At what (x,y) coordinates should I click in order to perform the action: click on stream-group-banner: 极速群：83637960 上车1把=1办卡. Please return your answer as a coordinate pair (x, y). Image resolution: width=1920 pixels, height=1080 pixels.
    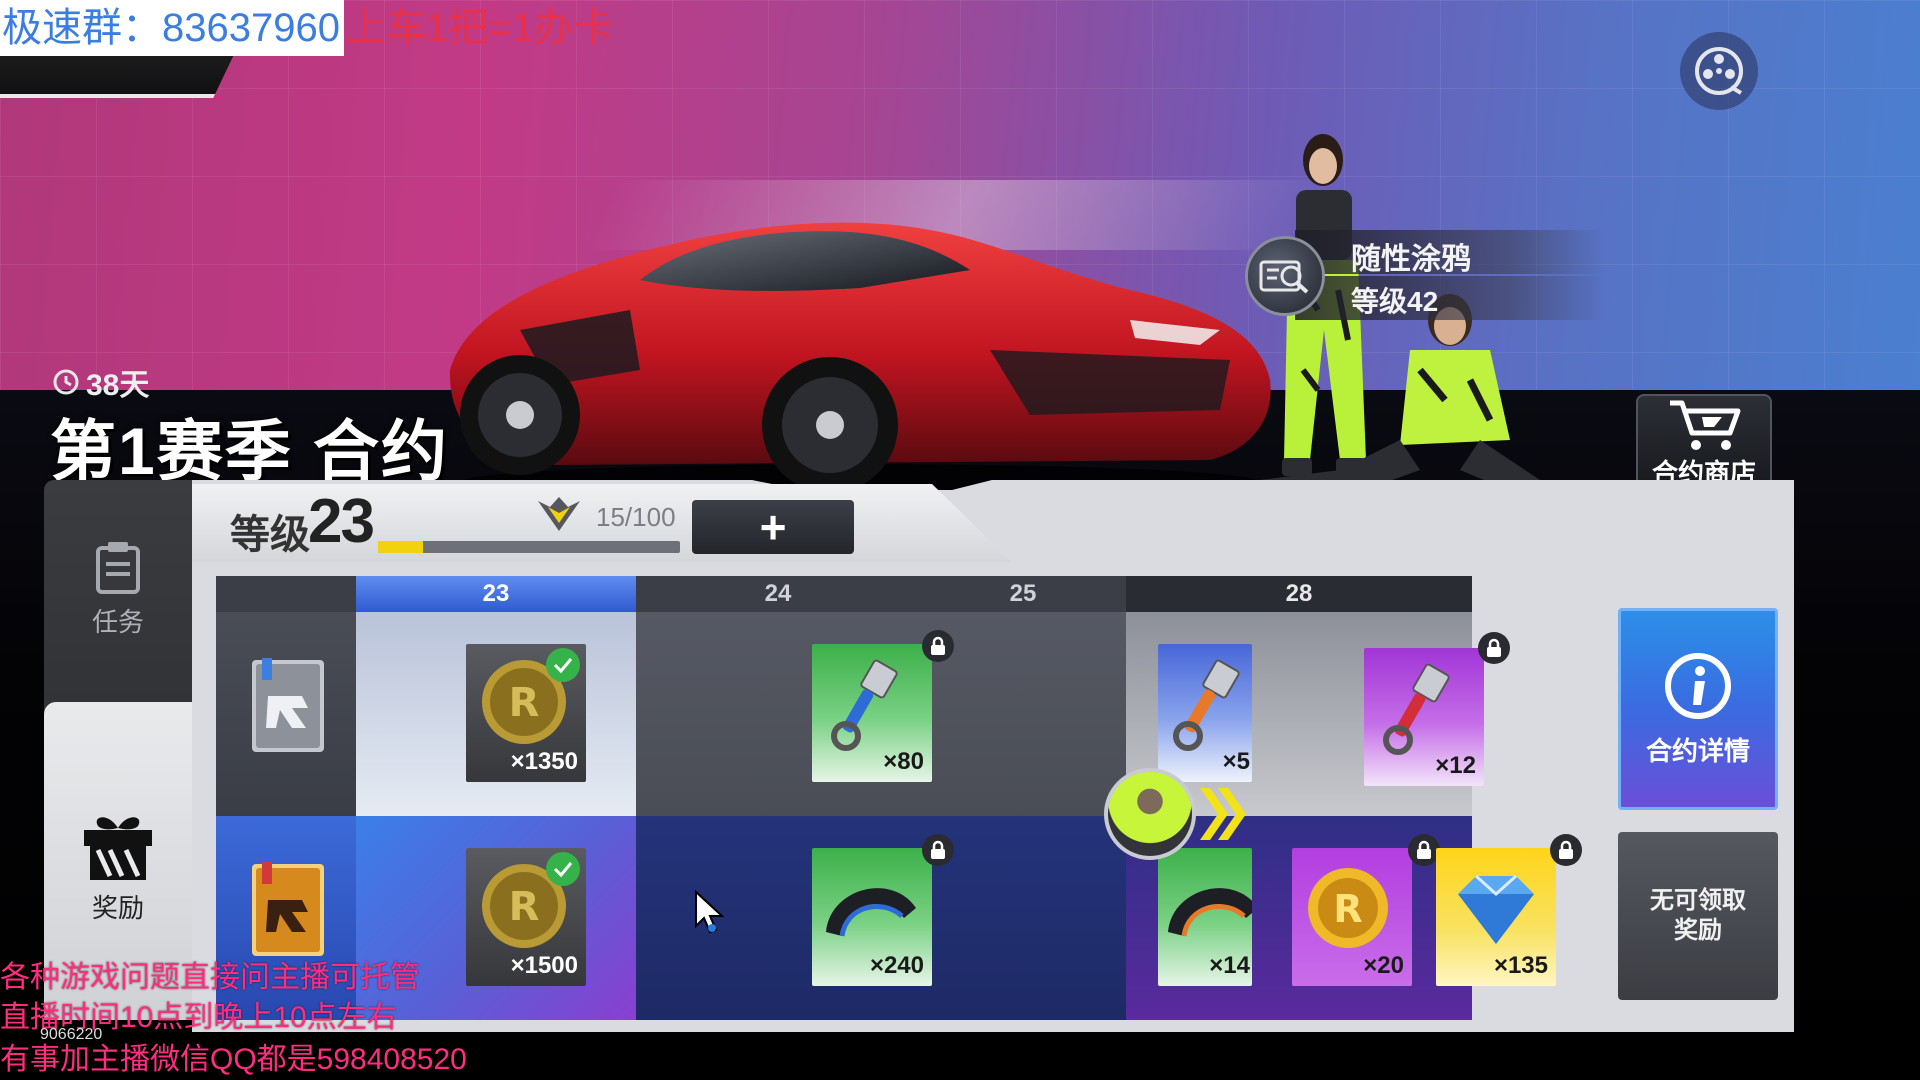
    Looking at the image, I should click on (307, 28).